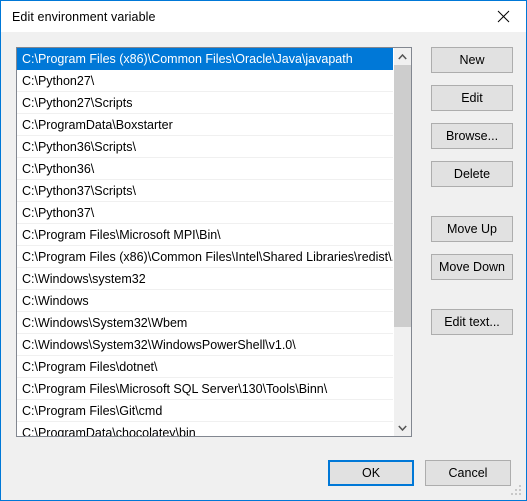 The image size is (527, 501). I want to click on path-list-item: C:\Python36\, so click(205, 169).